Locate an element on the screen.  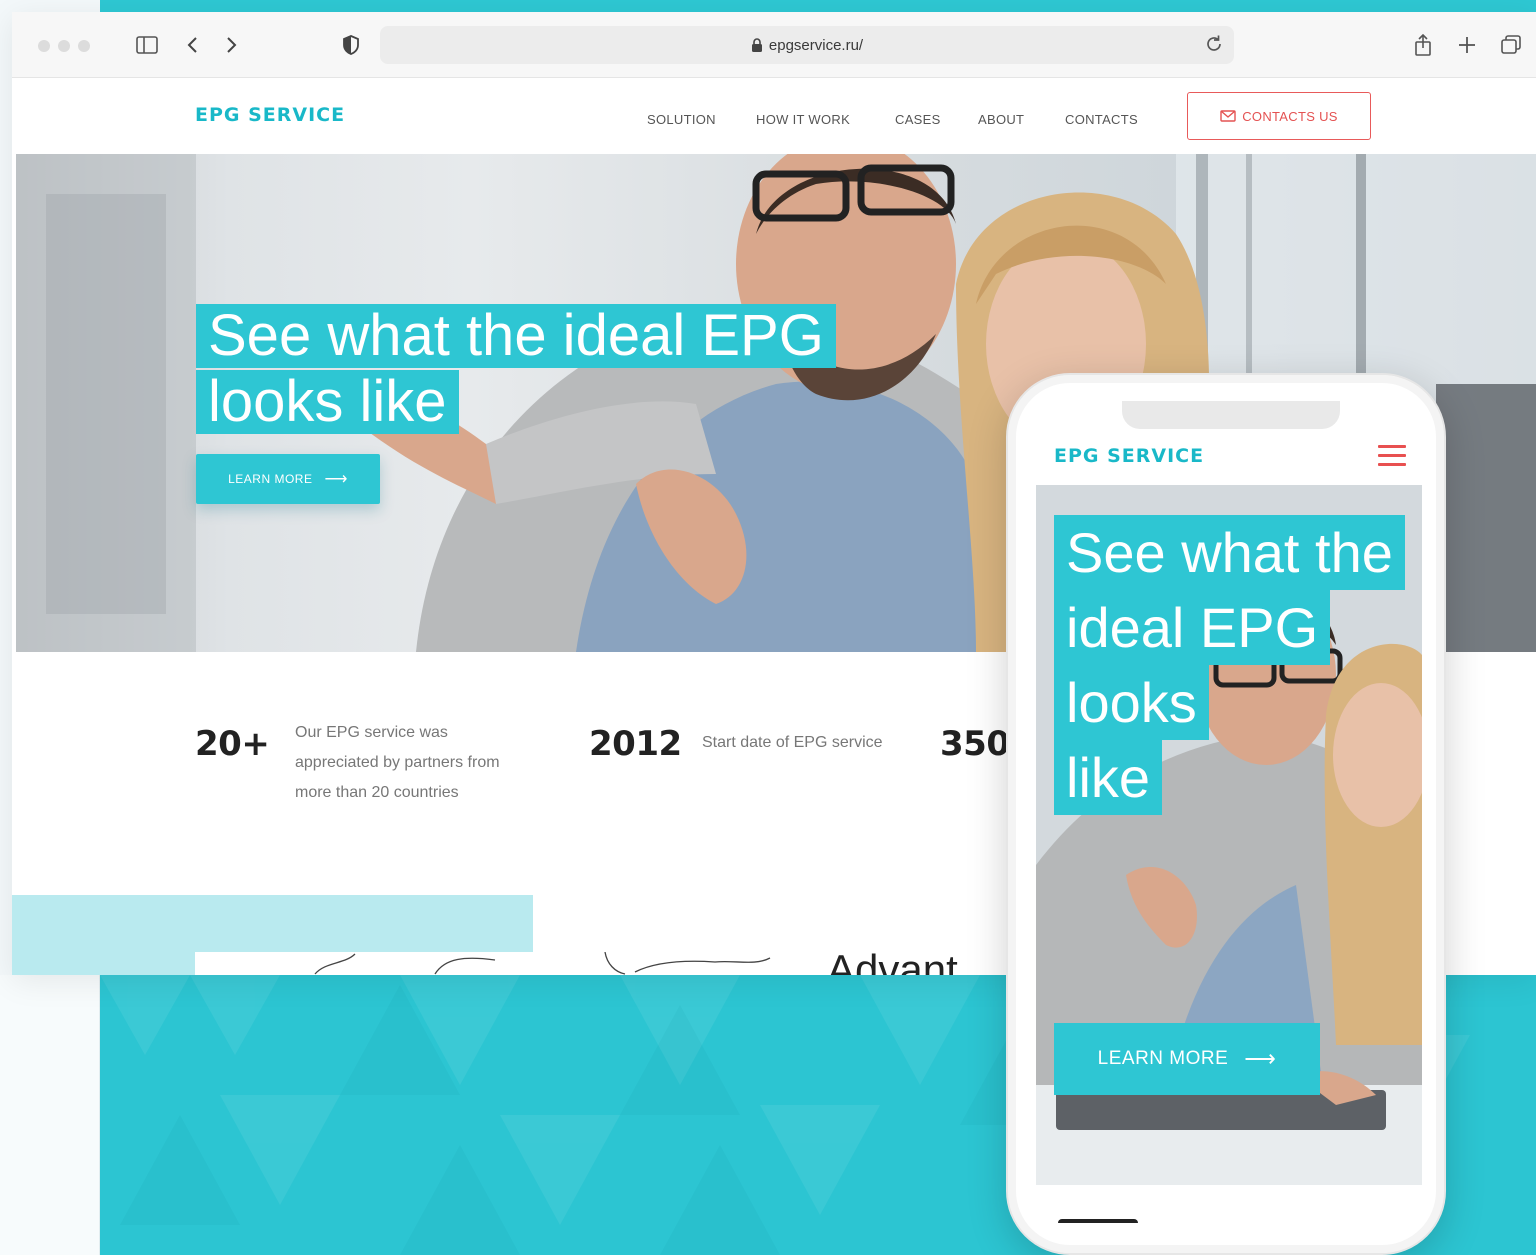
world-map-strip is located at coordinates (487, 963).